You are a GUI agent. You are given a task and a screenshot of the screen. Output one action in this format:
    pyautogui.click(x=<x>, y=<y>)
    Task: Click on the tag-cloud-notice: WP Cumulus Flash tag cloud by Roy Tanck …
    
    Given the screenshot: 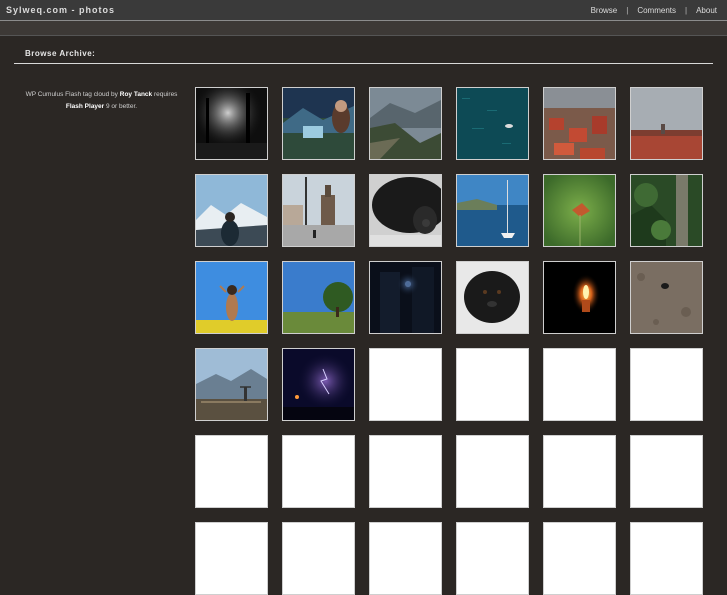 What is the action you would take?
    pyautogui.click(x=101, y=101)
    